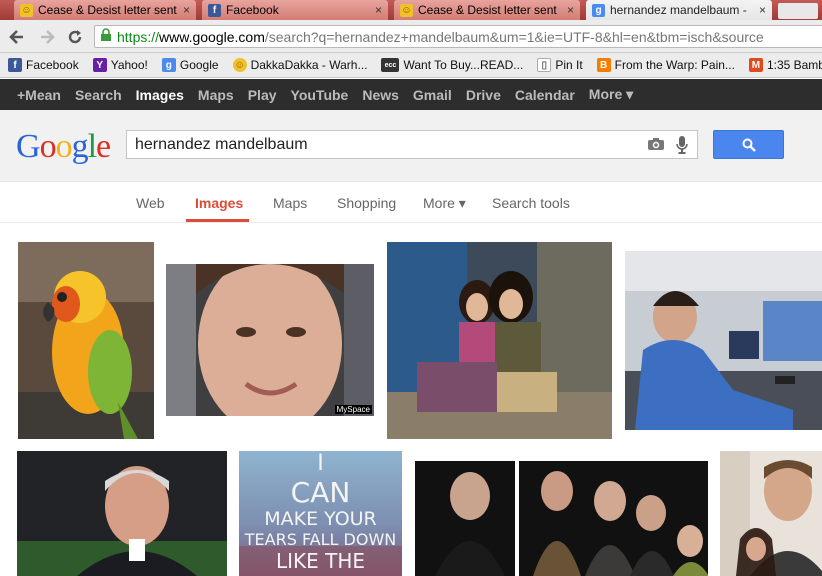  Describe the element at coordinates (603, 65) in the screenshot. I see `blogger-icon: B` at that location.